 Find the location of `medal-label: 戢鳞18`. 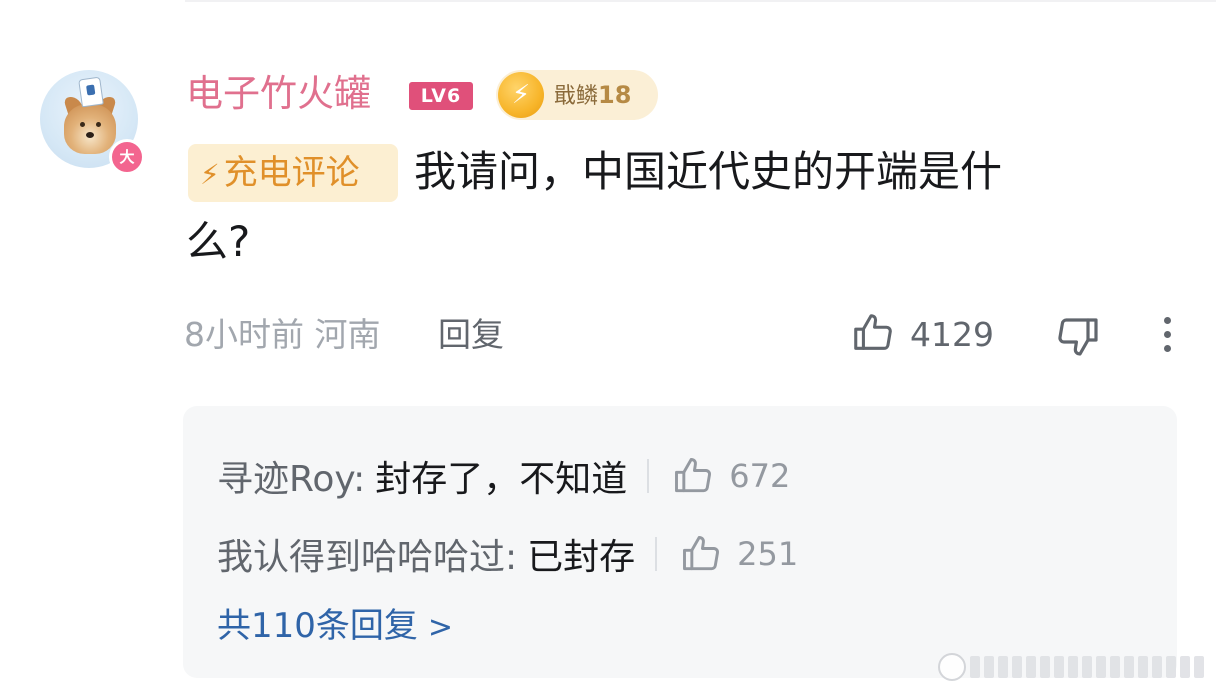

medal-label: 戢鳞18 is located at coordinates (592, 95).